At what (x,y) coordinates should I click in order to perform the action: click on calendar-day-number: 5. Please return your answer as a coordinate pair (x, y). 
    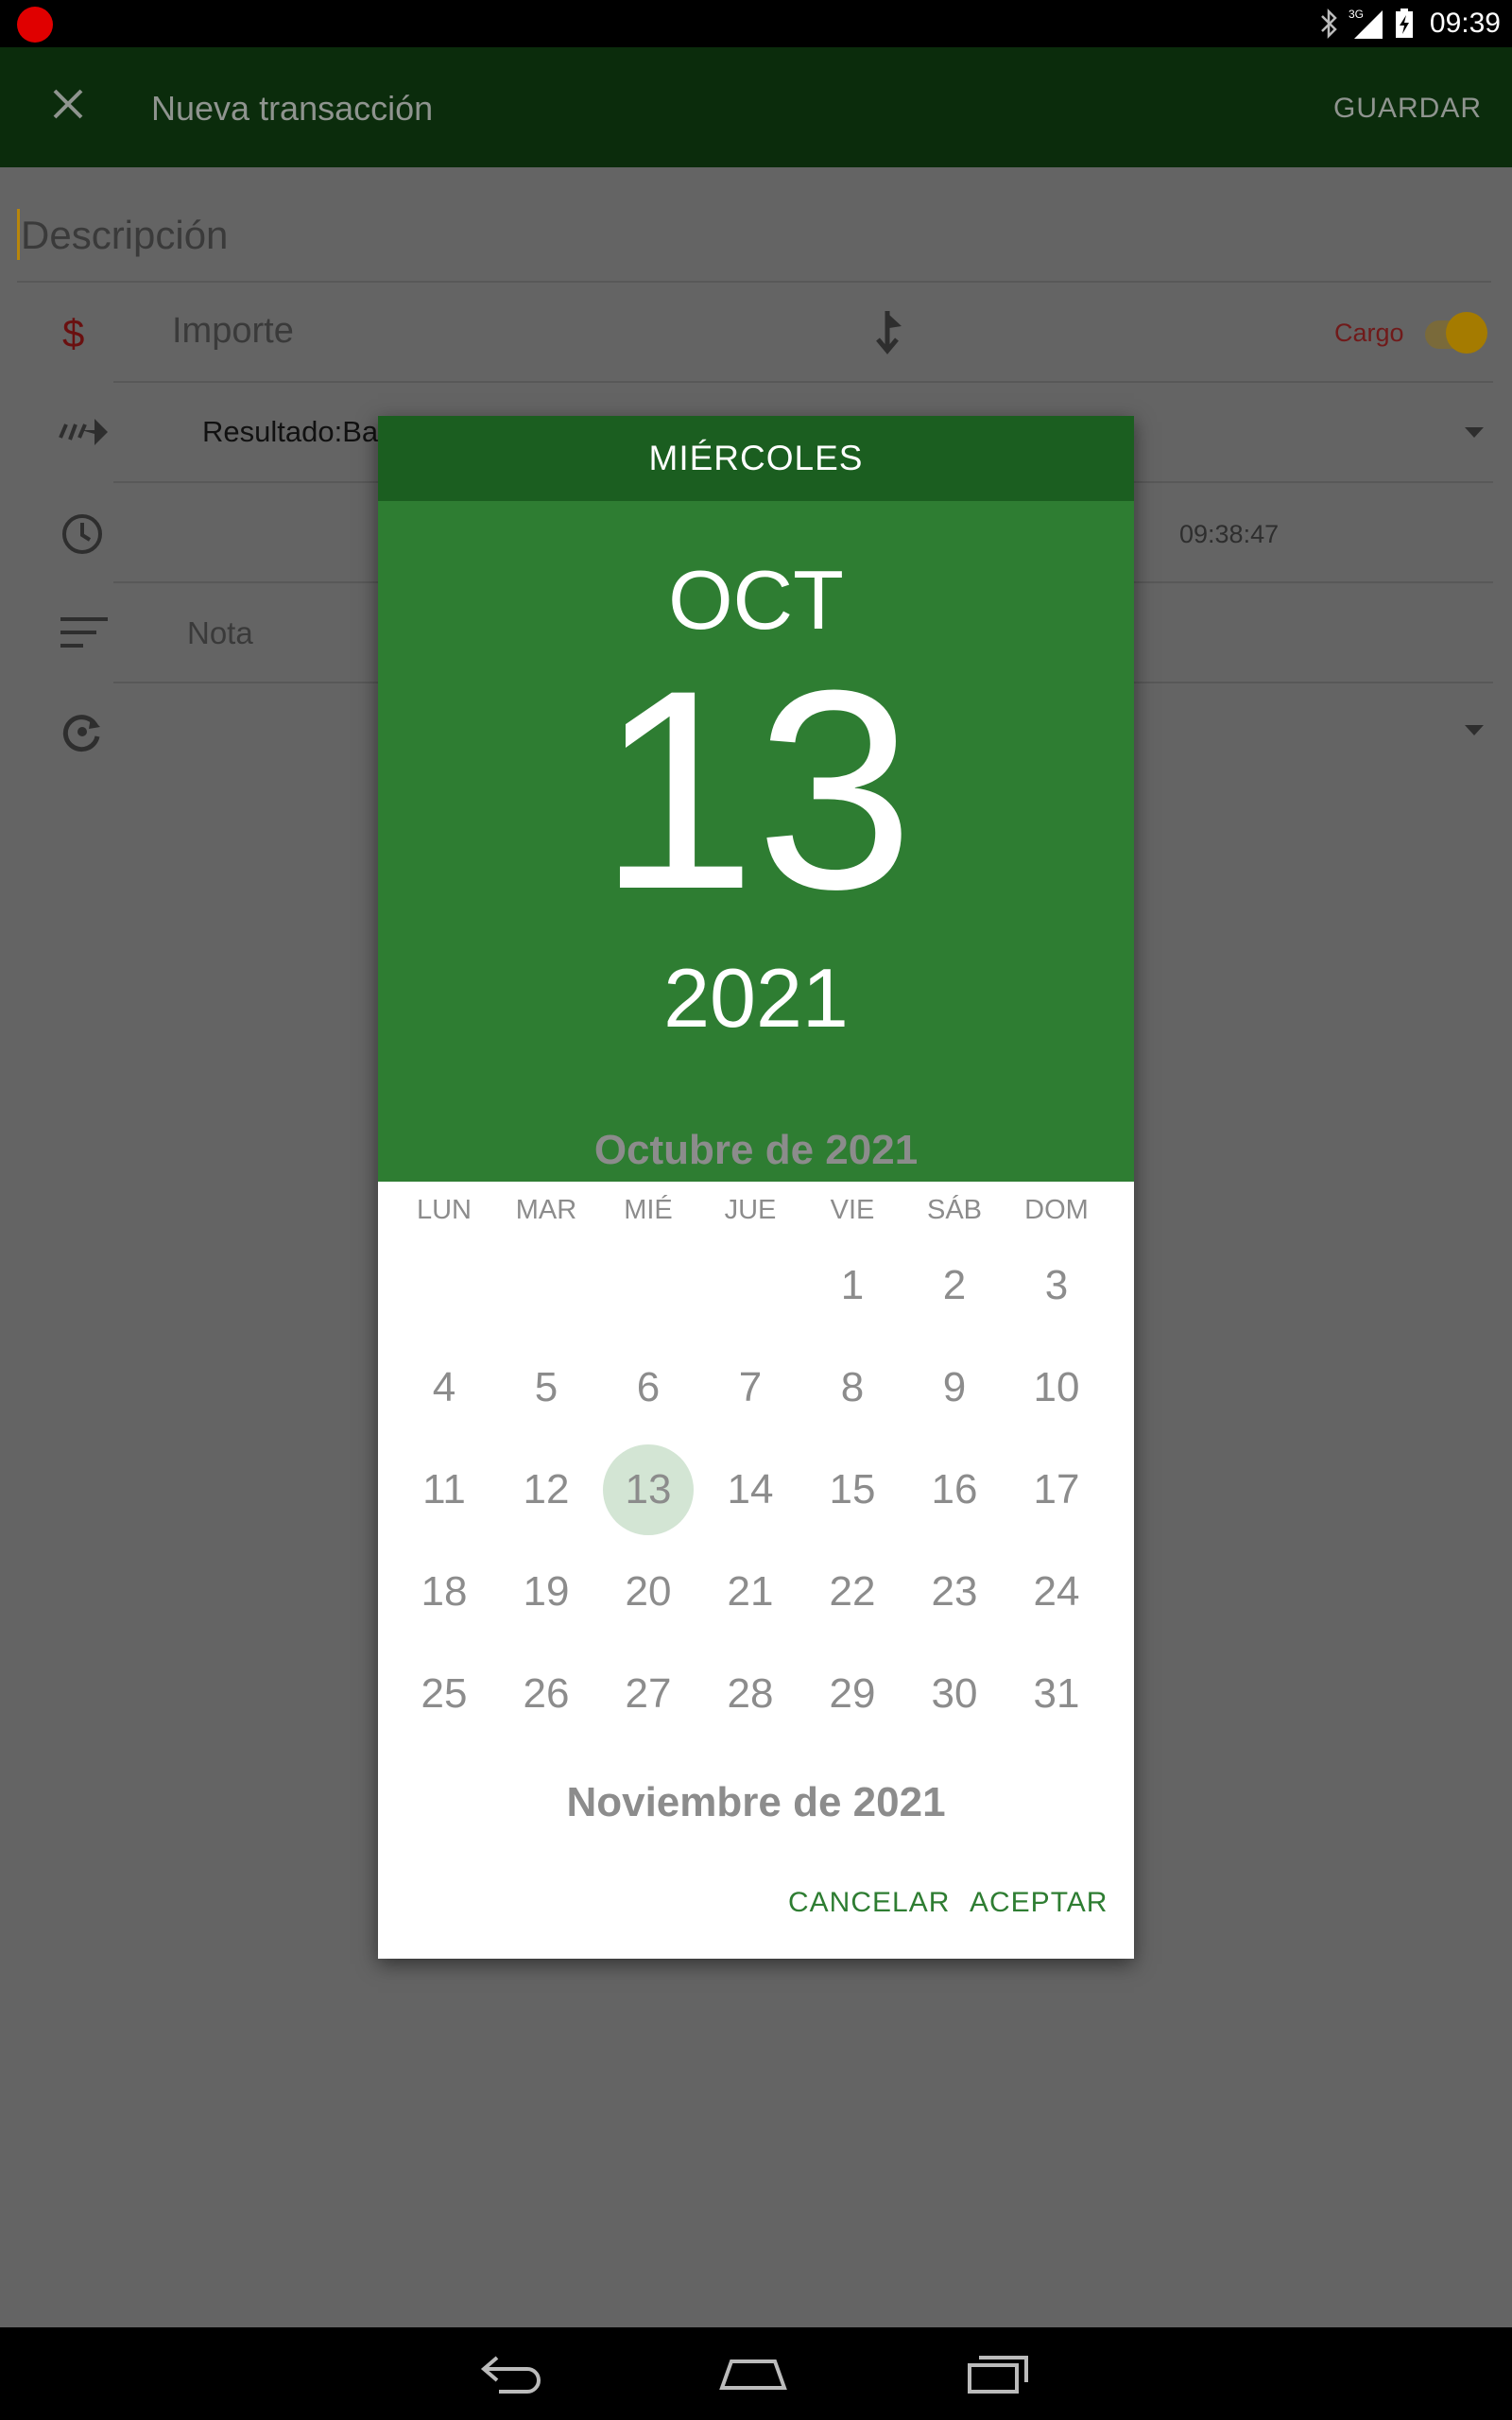
    Looking at the image, I should click on (546, 1387).